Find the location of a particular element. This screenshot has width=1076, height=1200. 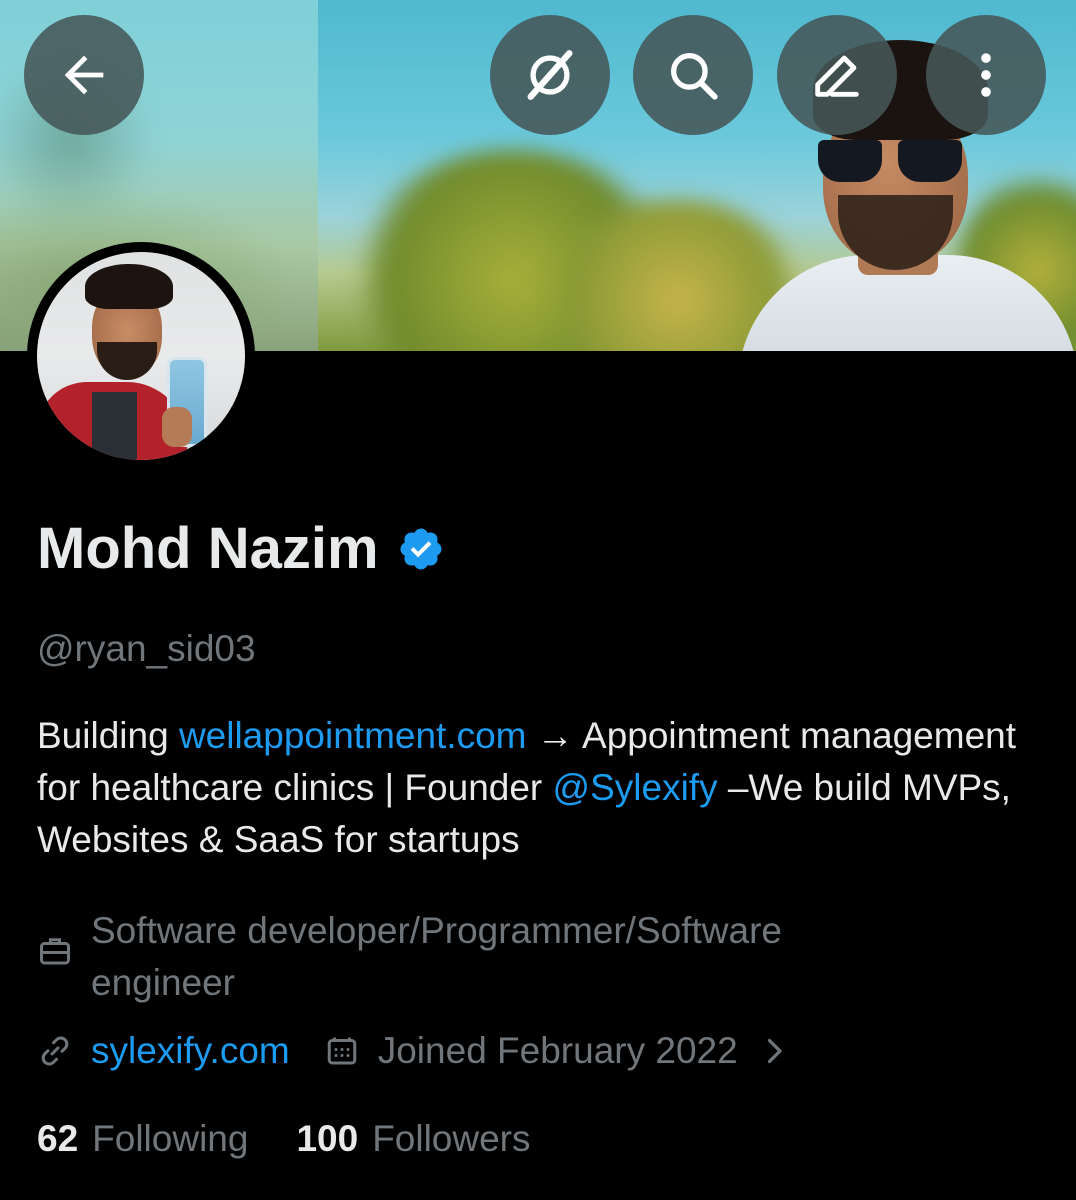

bio-link-wellappointment: wellappointment.com is located at coordinates (353, 735).